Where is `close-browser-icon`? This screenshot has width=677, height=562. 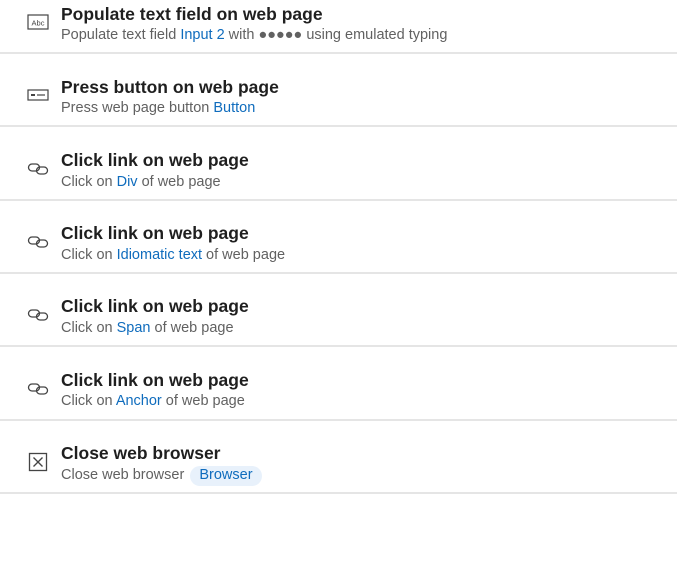 close-browser-icon is located at coordinates (38, 462).